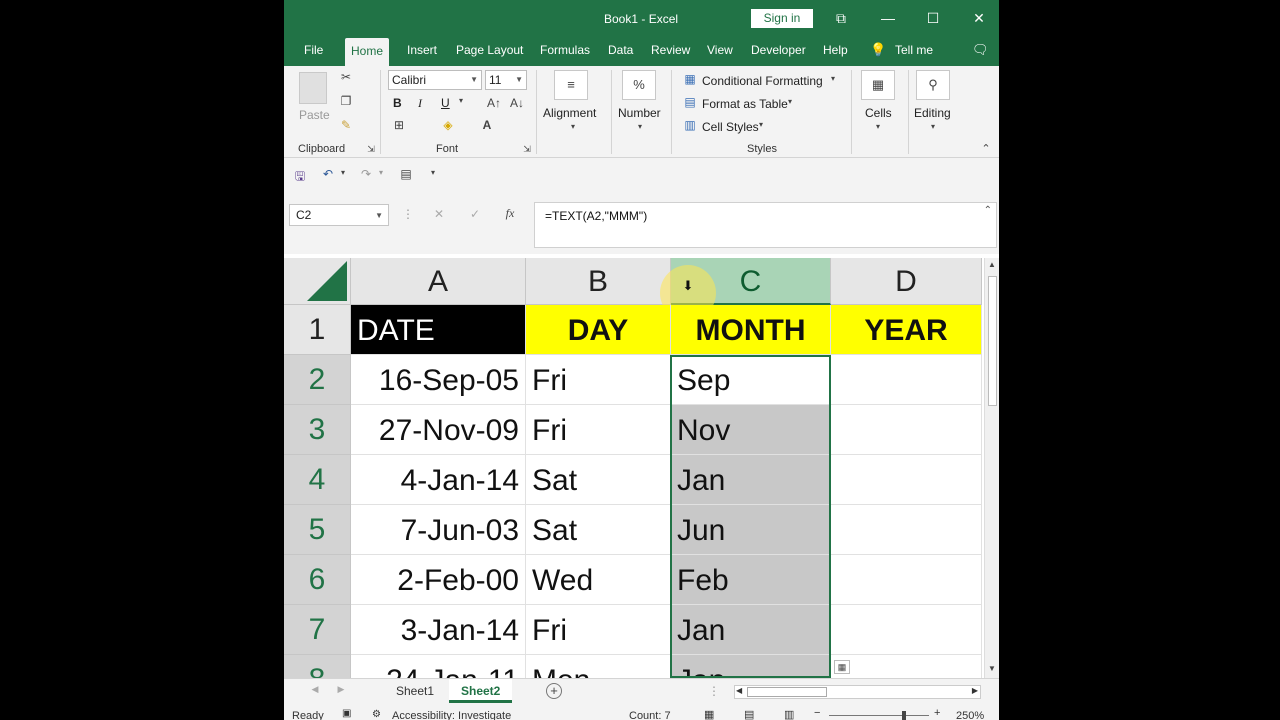 This screenshot has width=1280, height=720. I want to click on insert-function-button: fx, so click(510, 213).